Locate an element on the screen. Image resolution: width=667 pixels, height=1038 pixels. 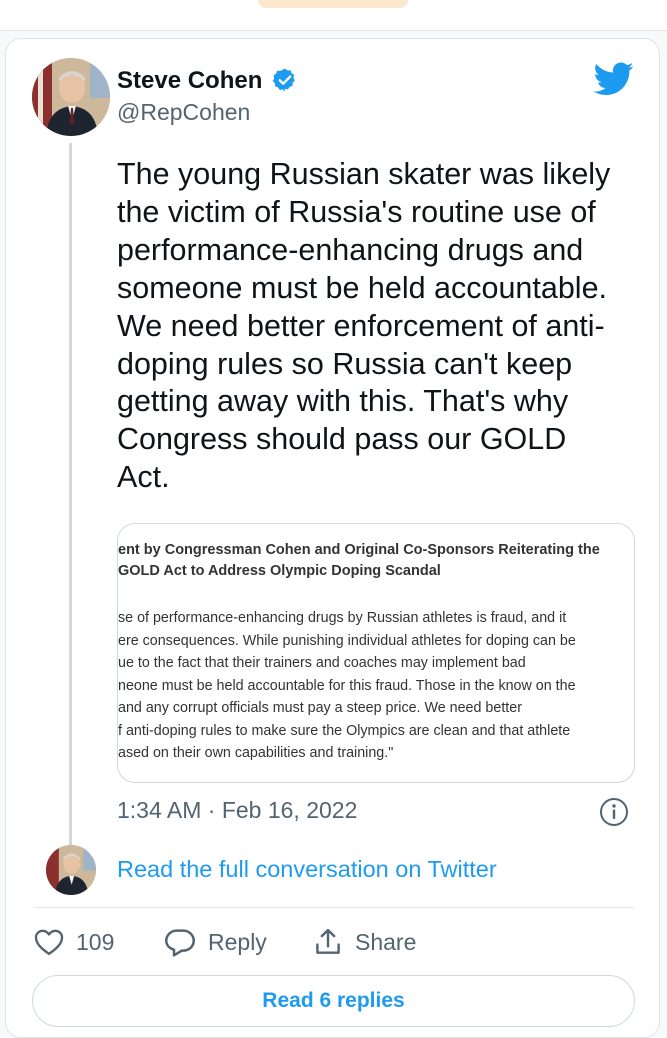
tweet-line: the victim of Russia's routine use of is located at coordinates (356, 211).